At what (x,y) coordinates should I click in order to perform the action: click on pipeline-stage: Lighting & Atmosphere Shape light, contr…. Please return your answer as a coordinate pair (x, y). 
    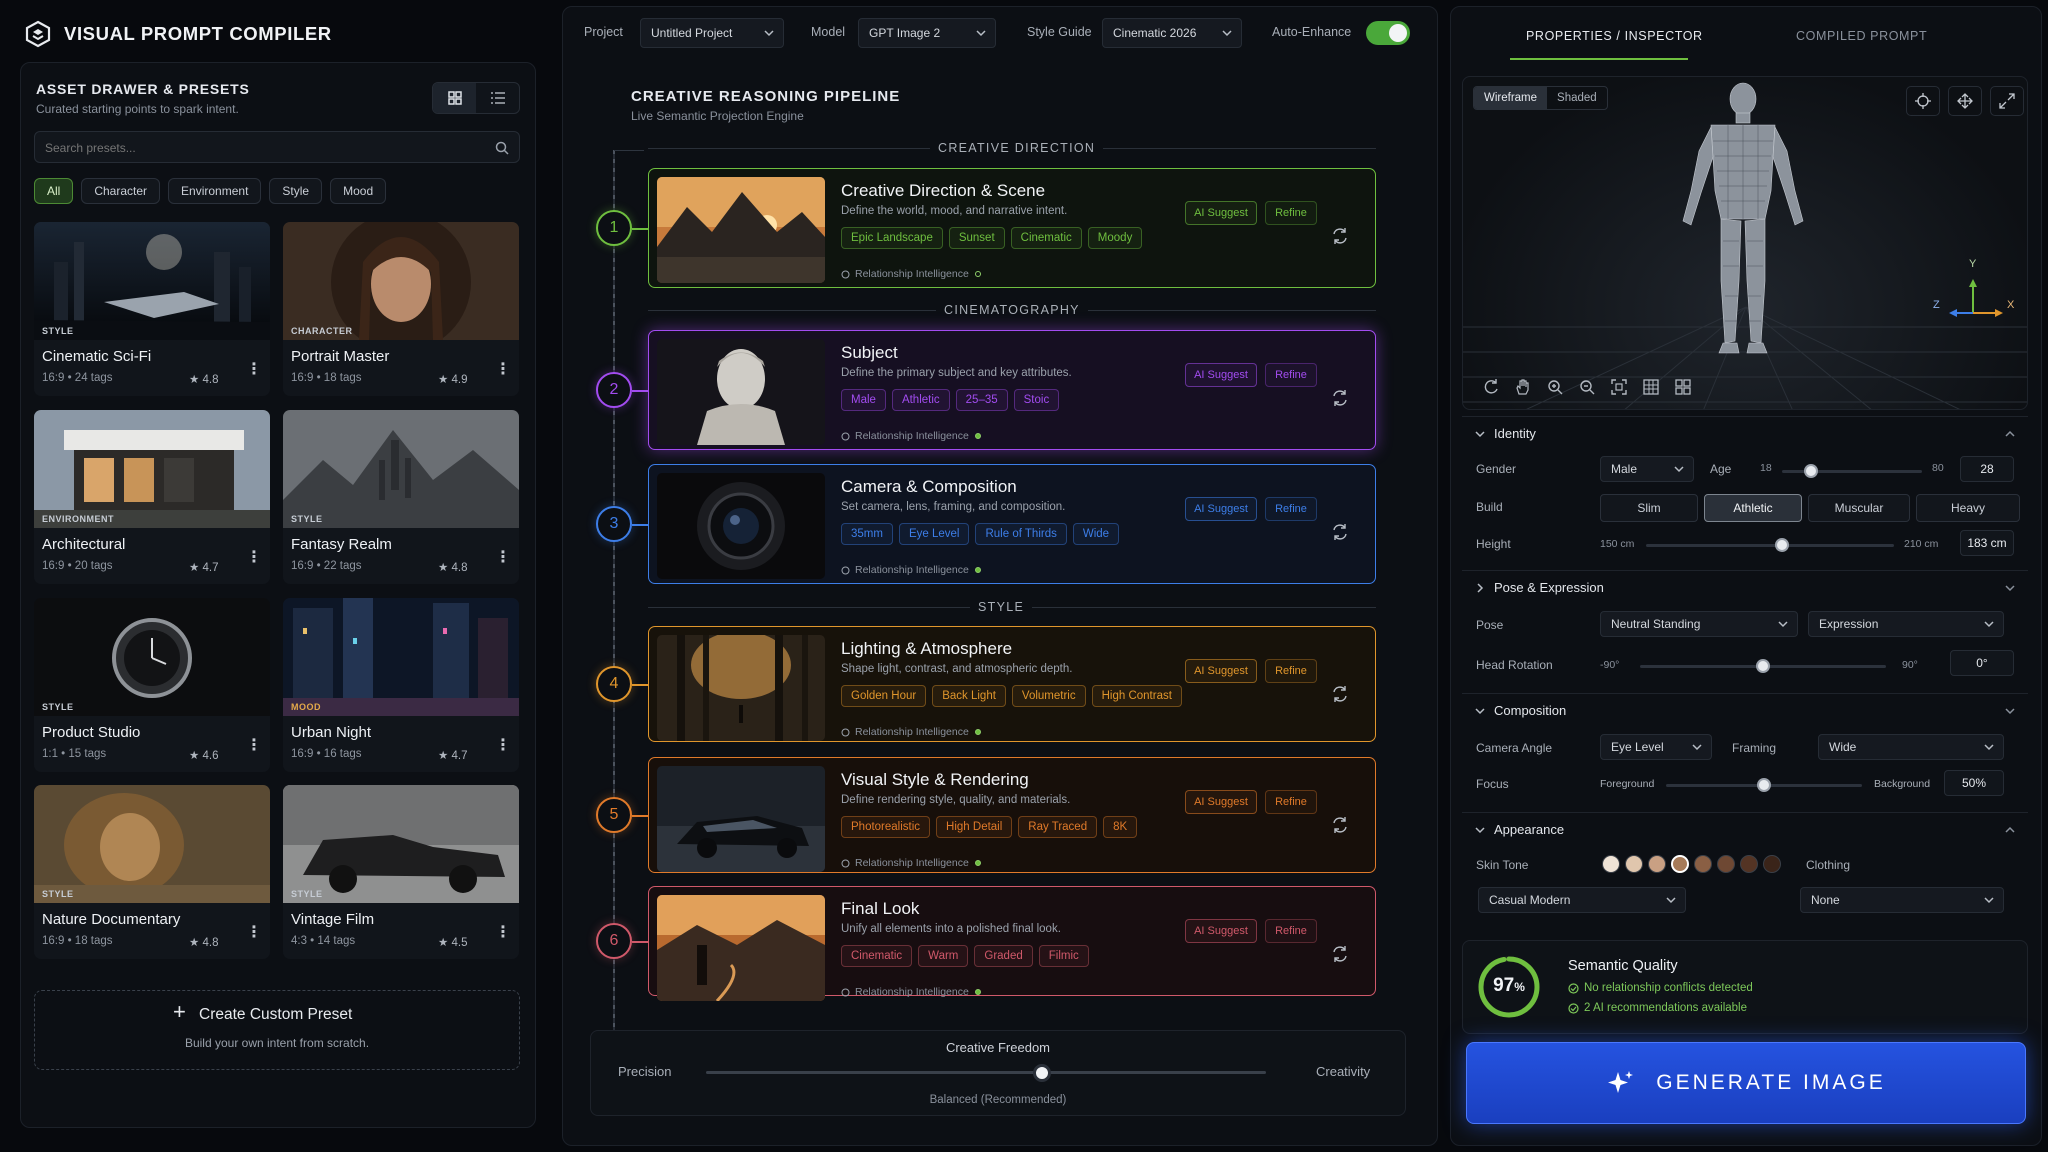
    Looking at the image, I should click on (1012, 684).